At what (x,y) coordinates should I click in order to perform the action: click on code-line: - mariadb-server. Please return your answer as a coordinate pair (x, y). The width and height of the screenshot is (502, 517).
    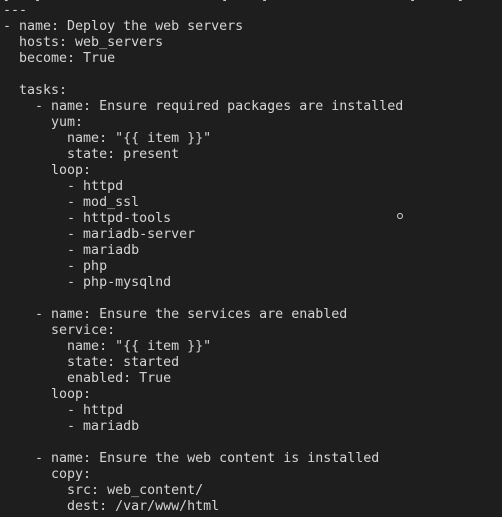
    Looking at the image, I should click on (99, 234).